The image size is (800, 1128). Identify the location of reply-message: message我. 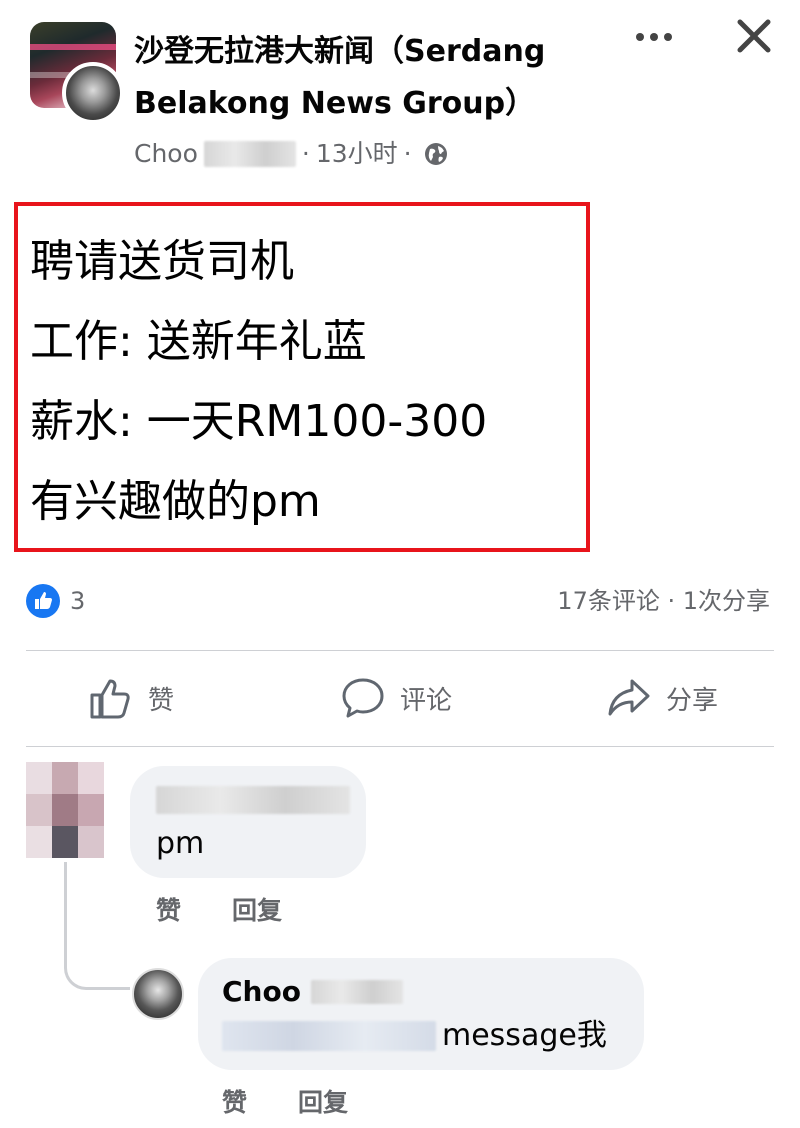
(414, 1036).